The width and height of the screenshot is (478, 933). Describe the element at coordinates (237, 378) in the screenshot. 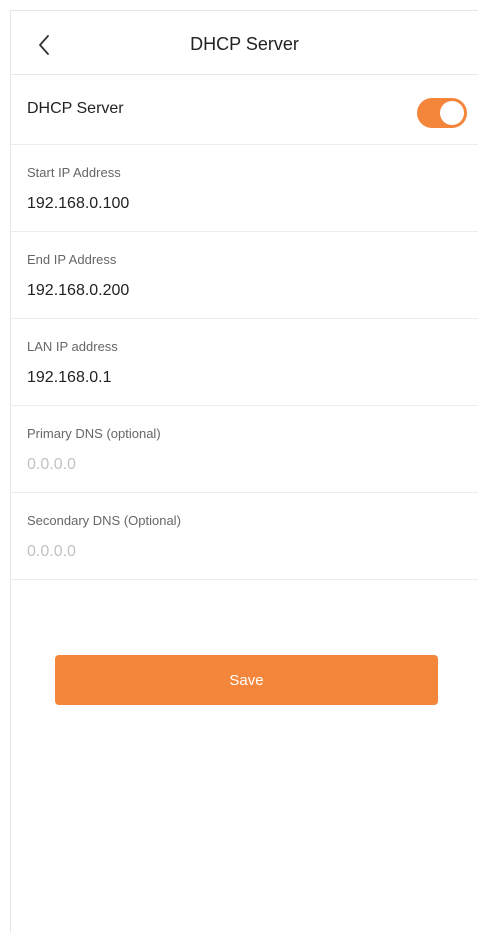

I see `lan-ip-input` at that location.